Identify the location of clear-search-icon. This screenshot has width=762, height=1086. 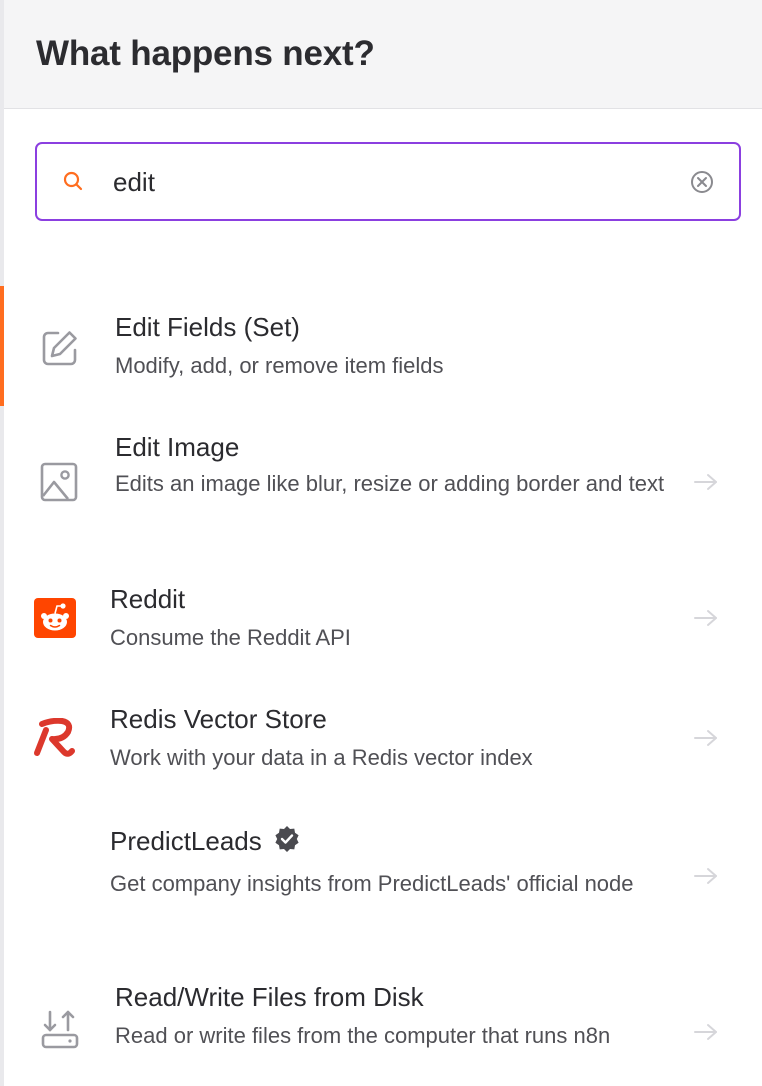
(702, 182).